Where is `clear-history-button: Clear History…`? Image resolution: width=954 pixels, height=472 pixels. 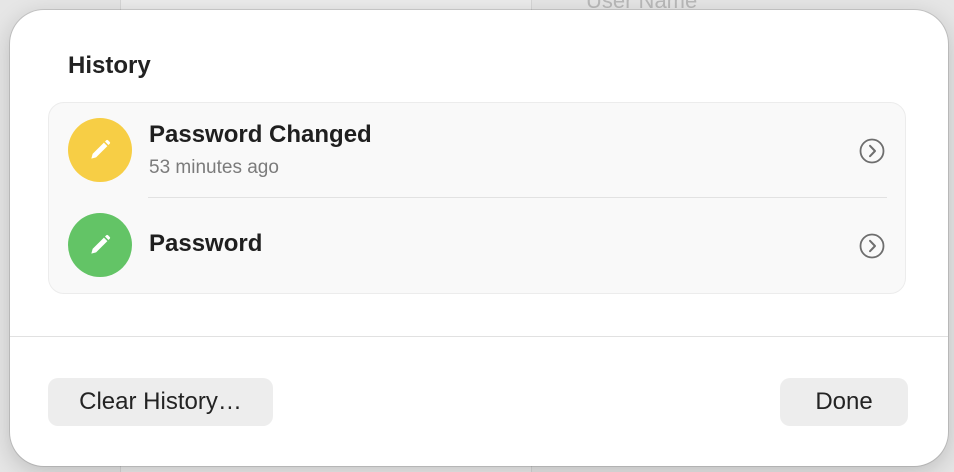
clear-history-button: Clear History… is located at coordinates (160, 402).